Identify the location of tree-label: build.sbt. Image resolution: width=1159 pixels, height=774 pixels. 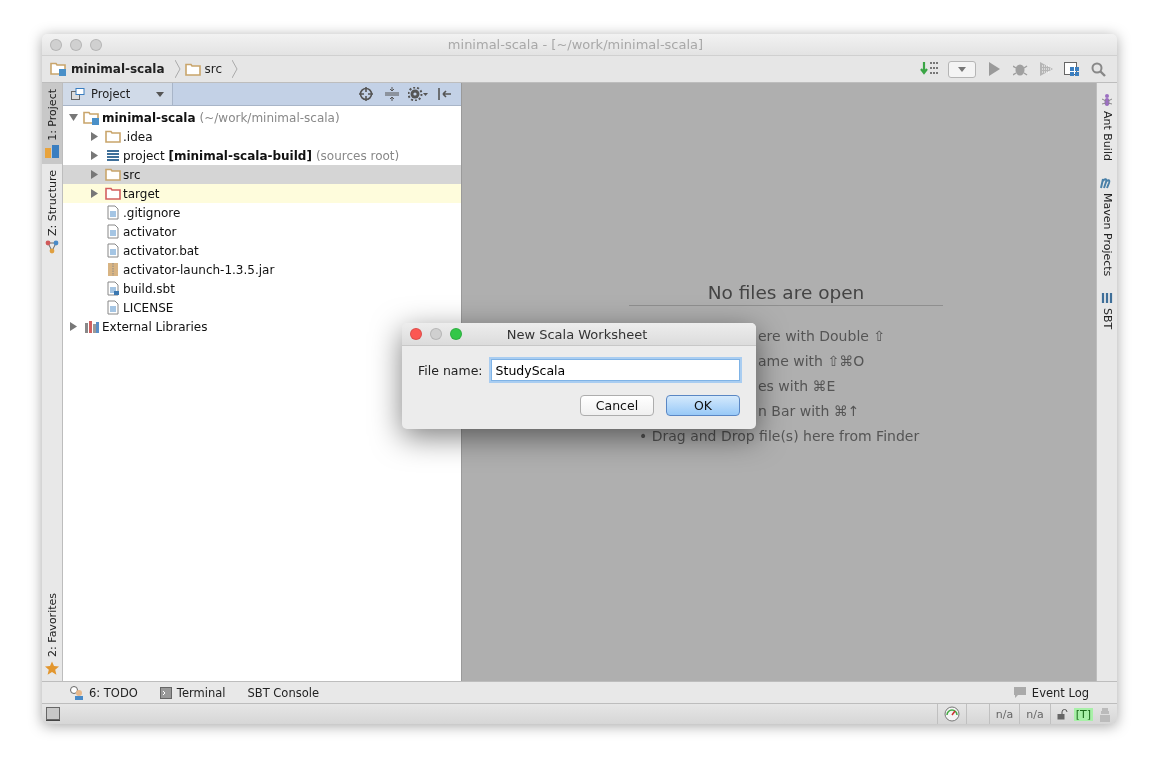
(149, 288).